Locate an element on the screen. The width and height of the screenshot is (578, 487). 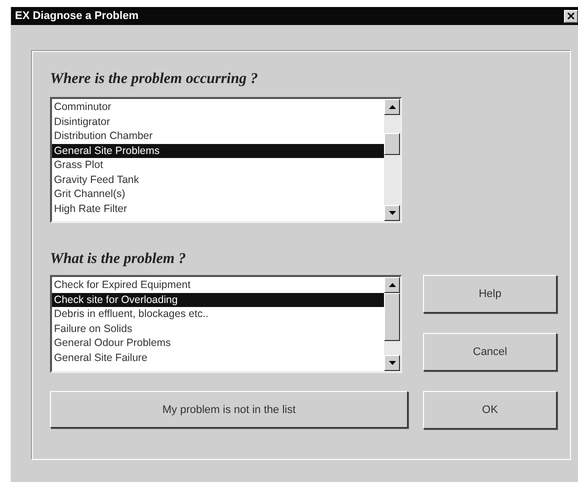
list-item: Failure on Solids is located at coordinates (218, 329).